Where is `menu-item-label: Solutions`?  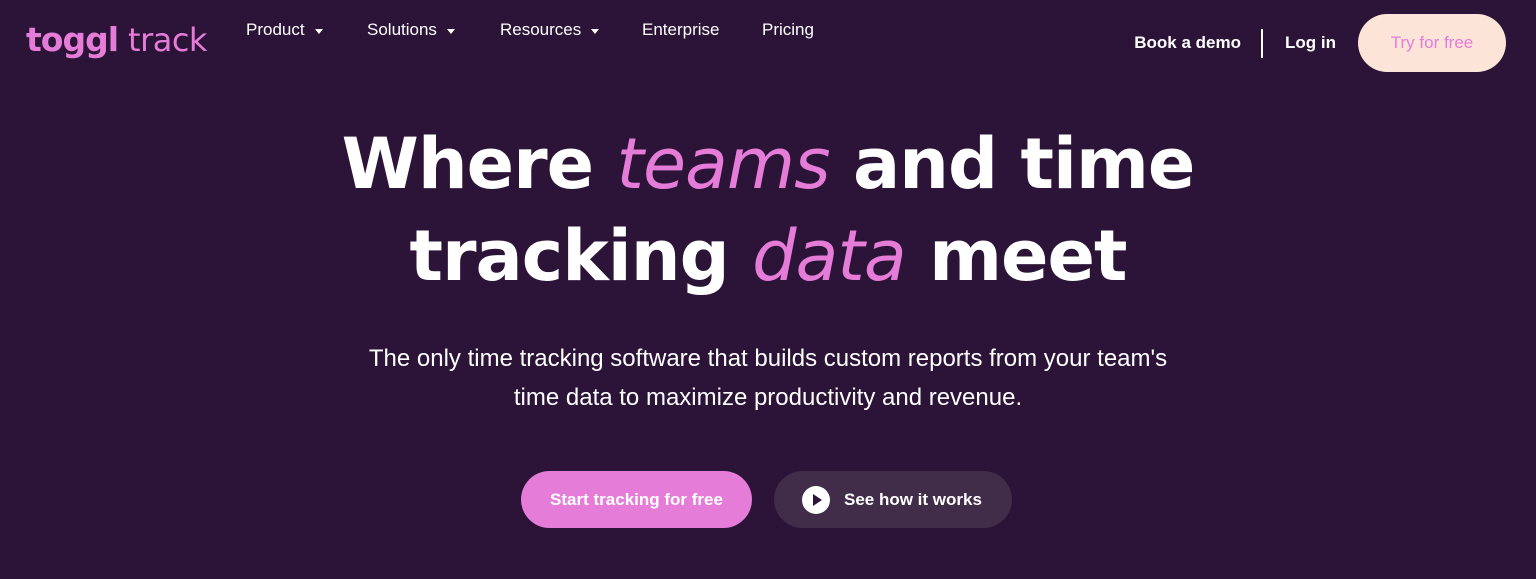
menu-item-label: Solutions is located at coordinates (402, 29).